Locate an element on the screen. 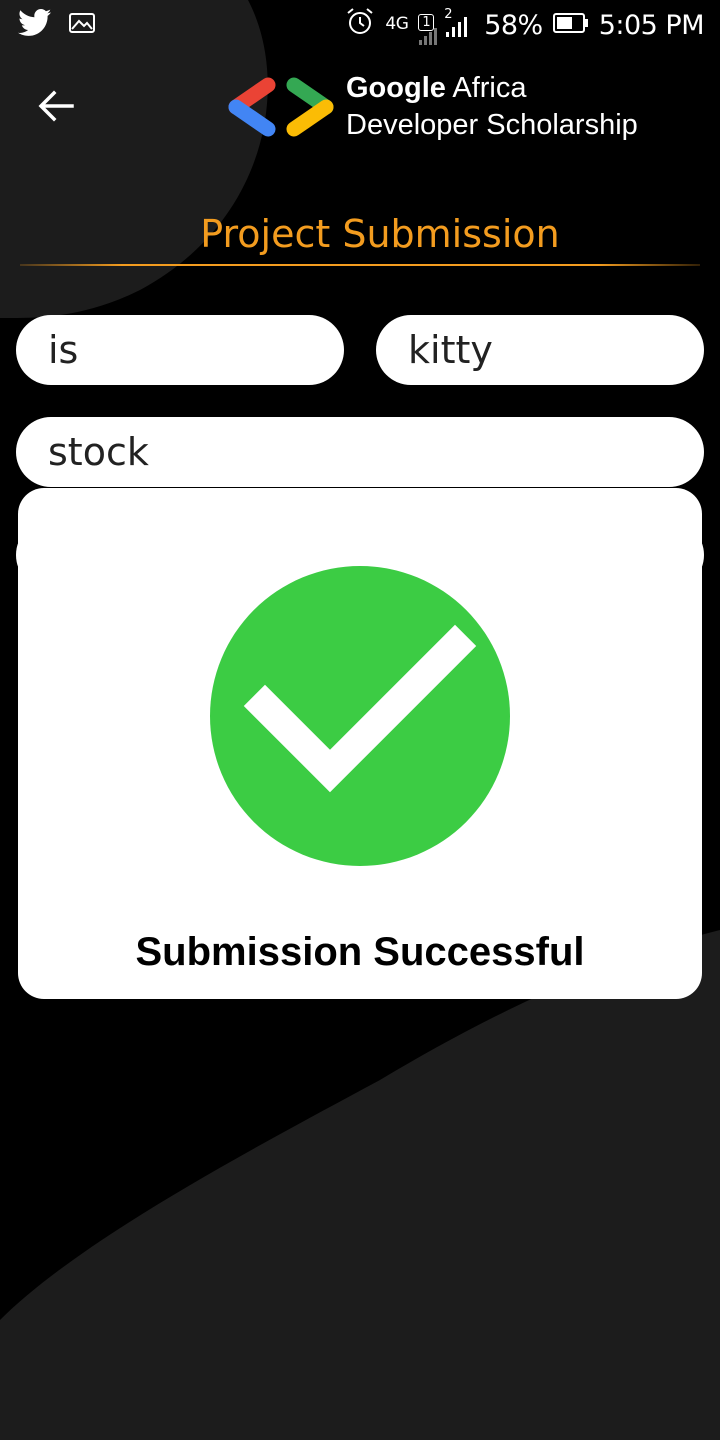  last-name-field: kitty is located at coordinates (540, 350).